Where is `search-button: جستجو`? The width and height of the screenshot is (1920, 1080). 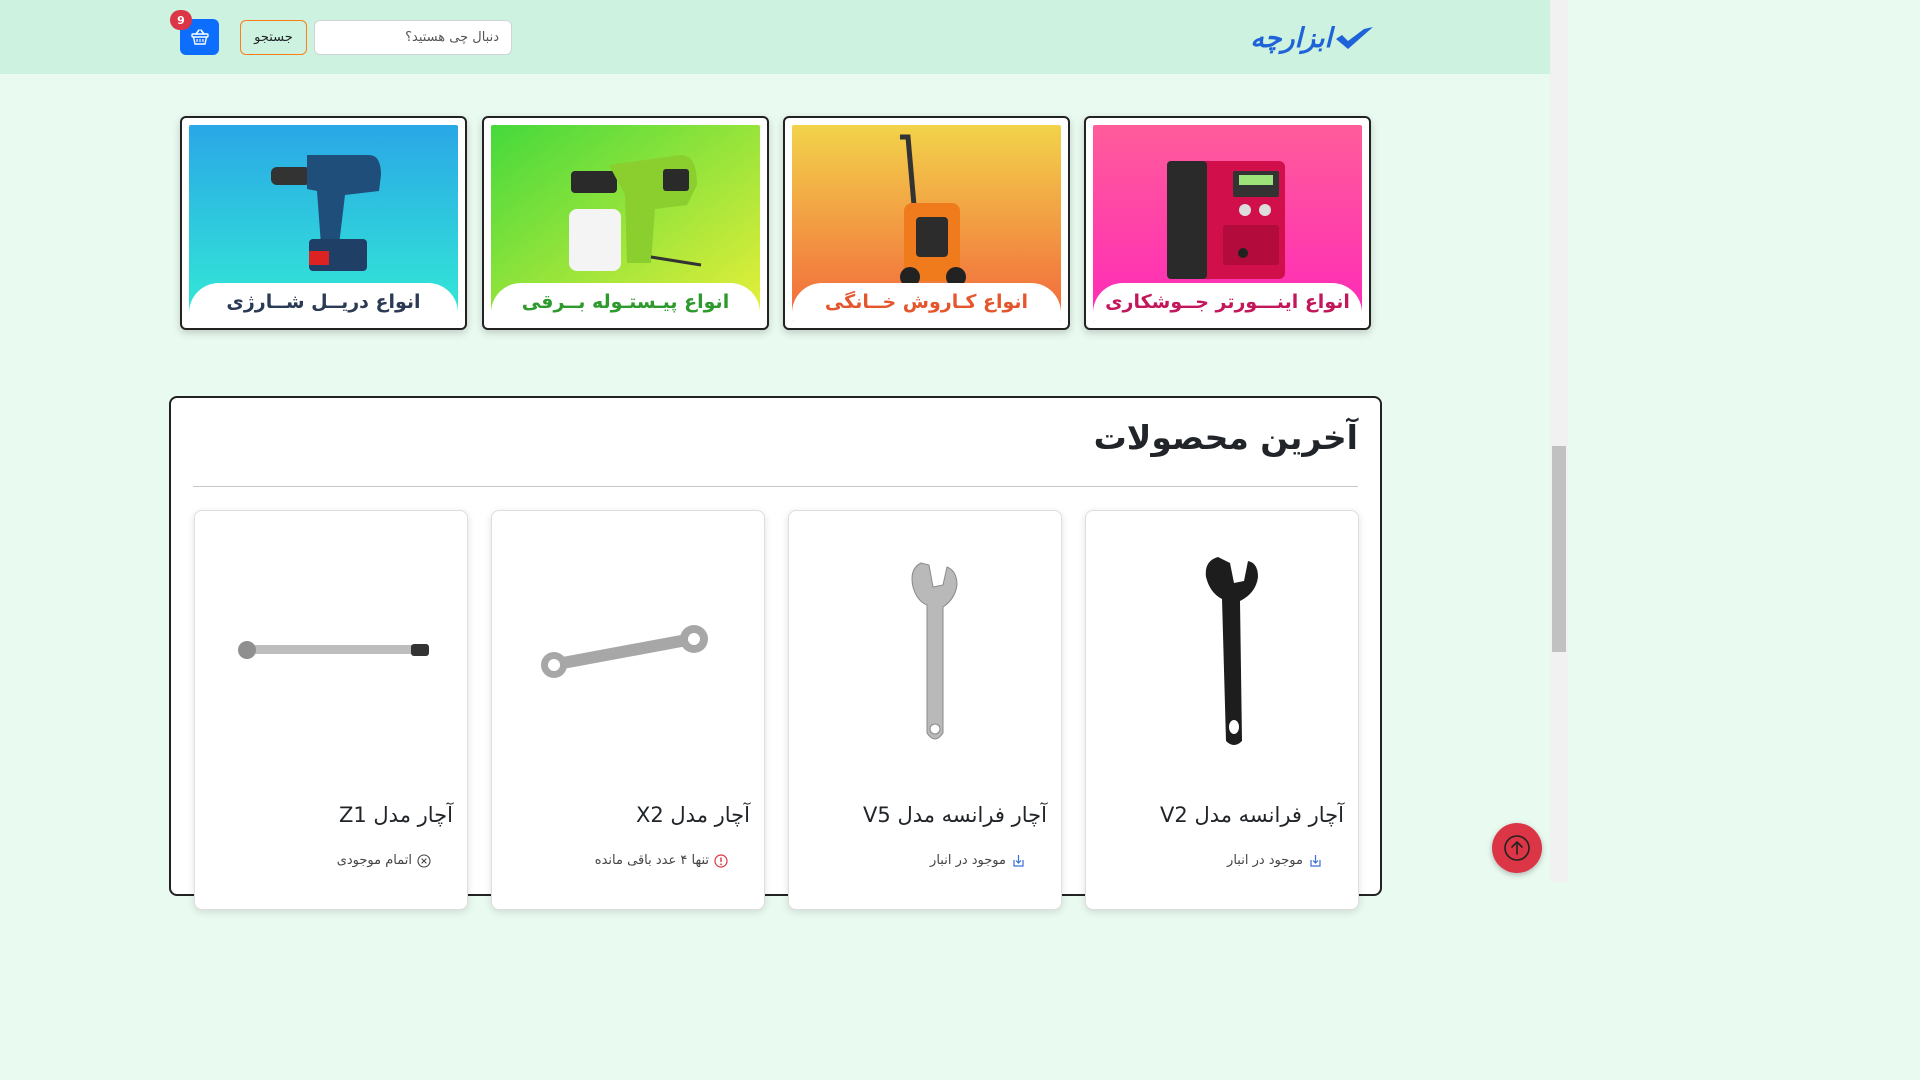
search-button: جستجو is located at coordinates (273, 37).